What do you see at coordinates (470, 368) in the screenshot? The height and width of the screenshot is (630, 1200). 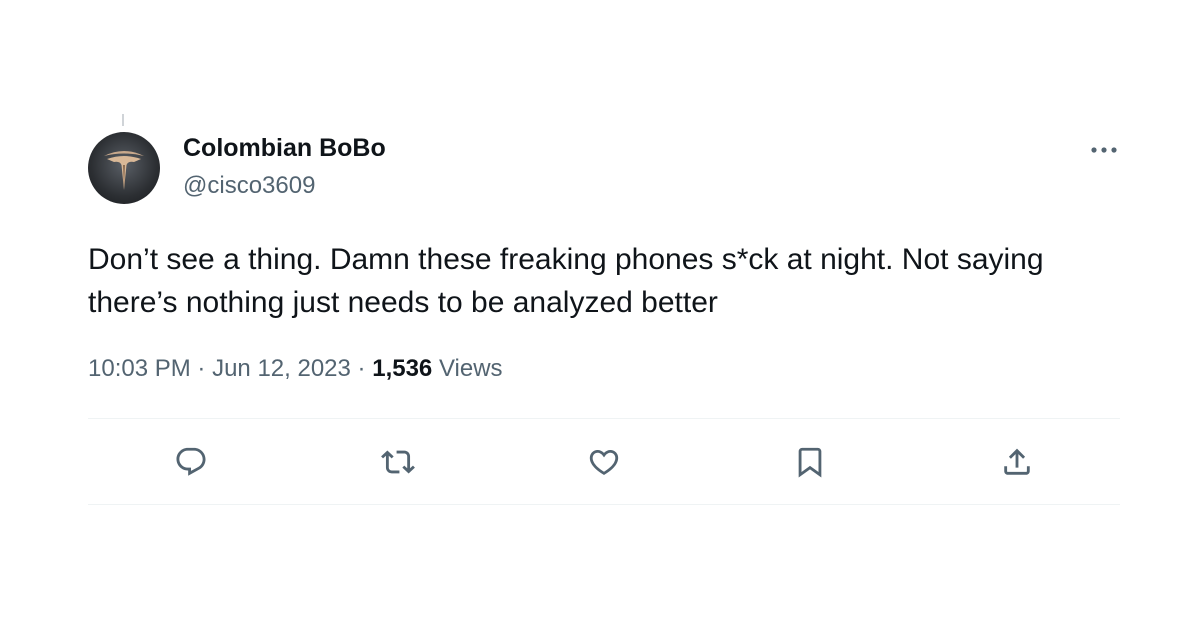 I see `views-label: Views` at bounding box center [470, 368].